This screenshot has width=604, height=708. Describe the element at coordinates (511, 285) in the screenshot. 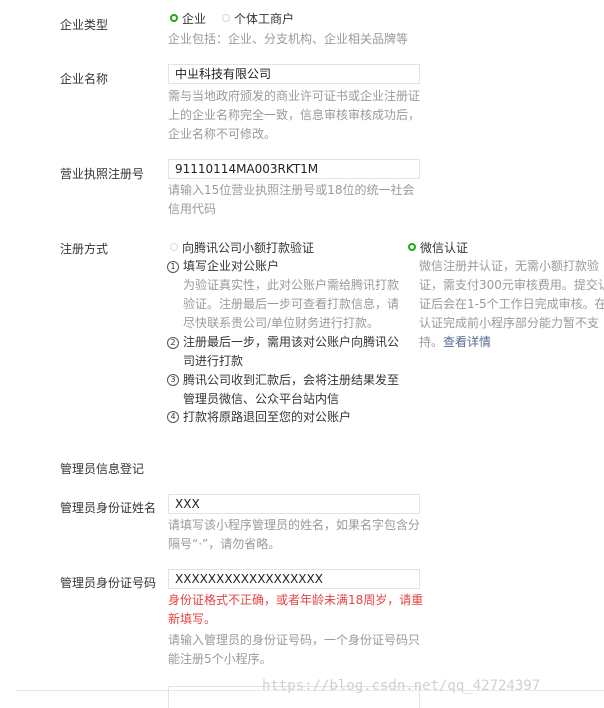

I see `wechat-desc-2: 证，需支付300元审核费用。提交认` at that location.